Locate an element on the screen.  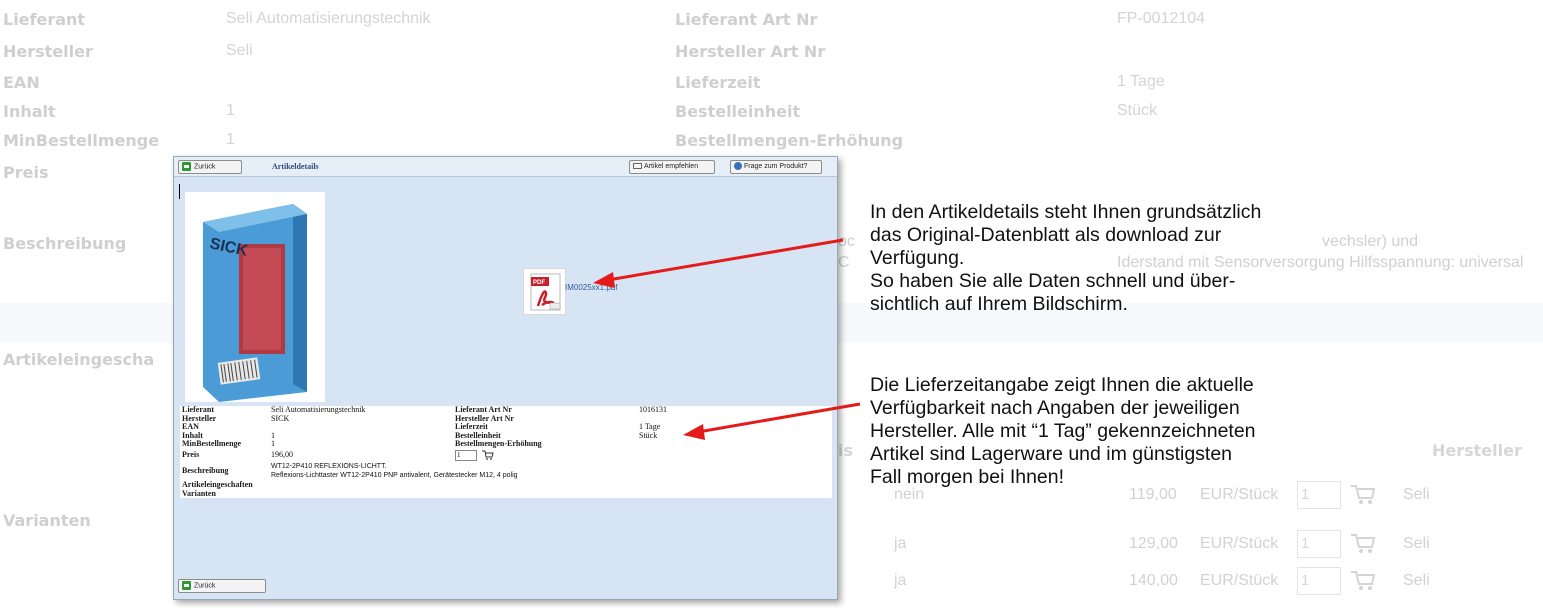
callout-arrows is located at coordinates (727, 339).